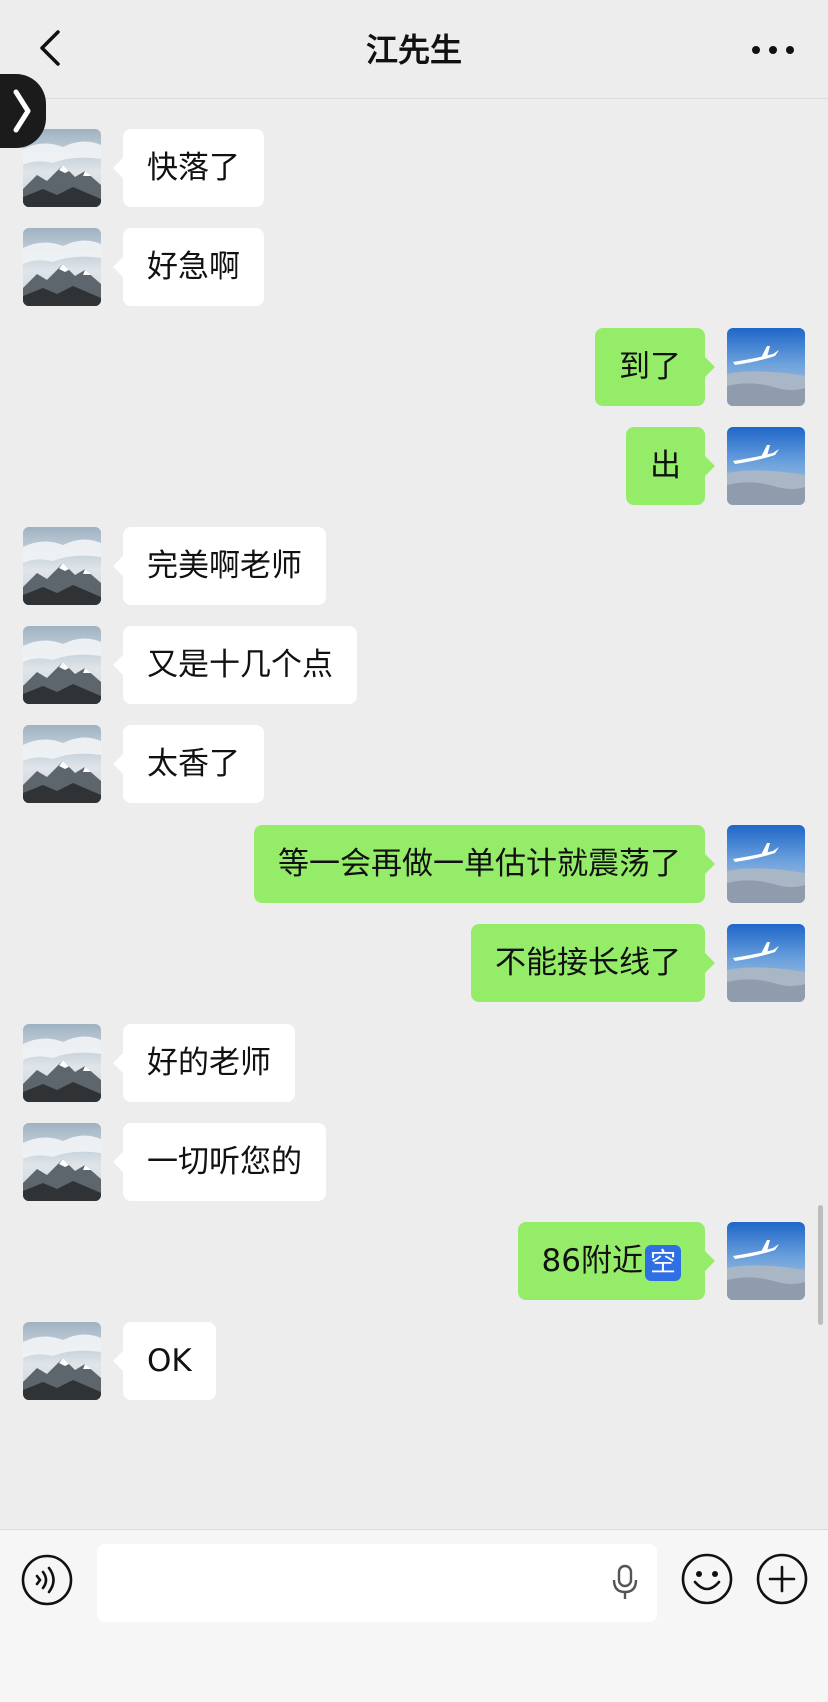 Image resolution: width=828 pixels, height=1702 pixels. I want to click on message-input, so click(377, 1583).